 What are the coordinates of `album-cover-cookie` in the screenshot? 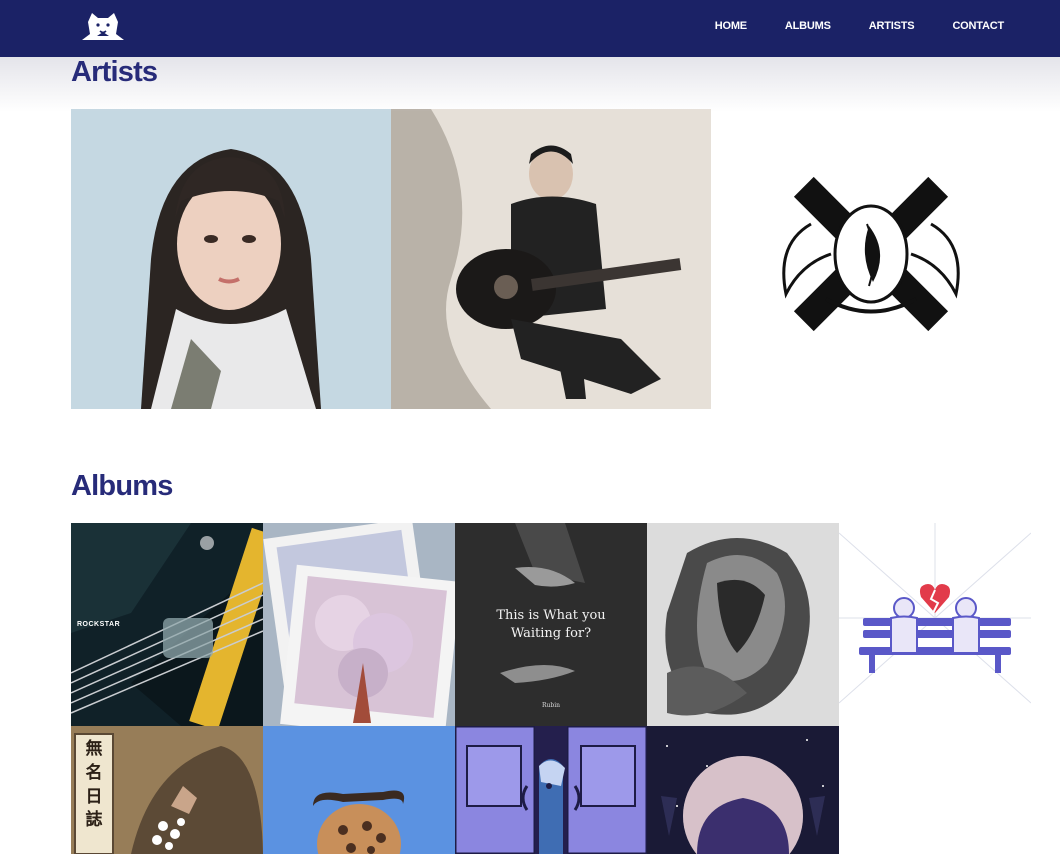 It's located at (359, 790).